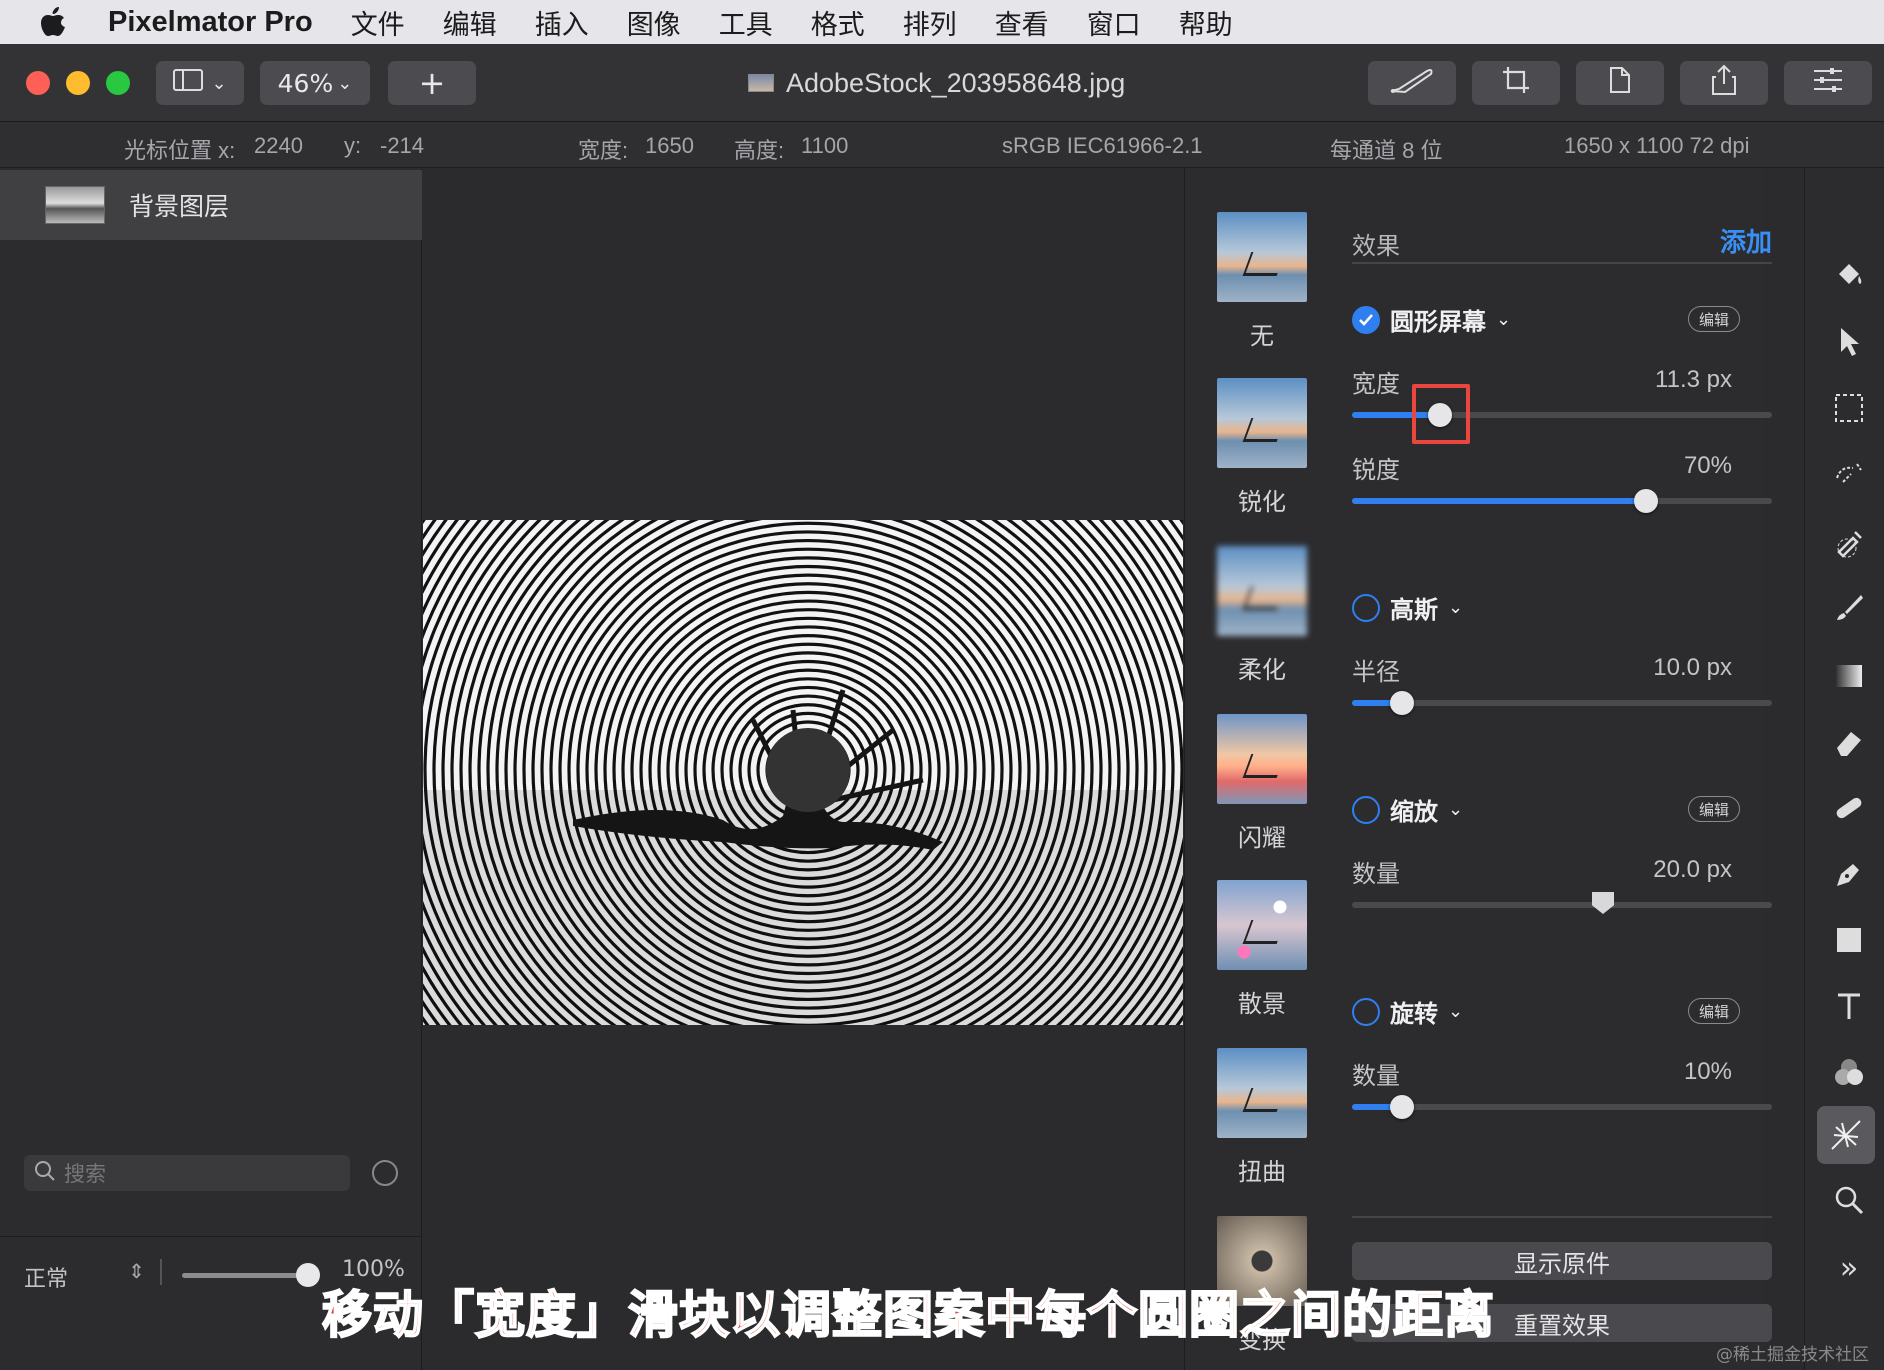 The height and width of the screenshot is (1370, 1884). Describe the element at coordinates (1849, 676) in the screenshot. I see `gradient-icon` at that location.